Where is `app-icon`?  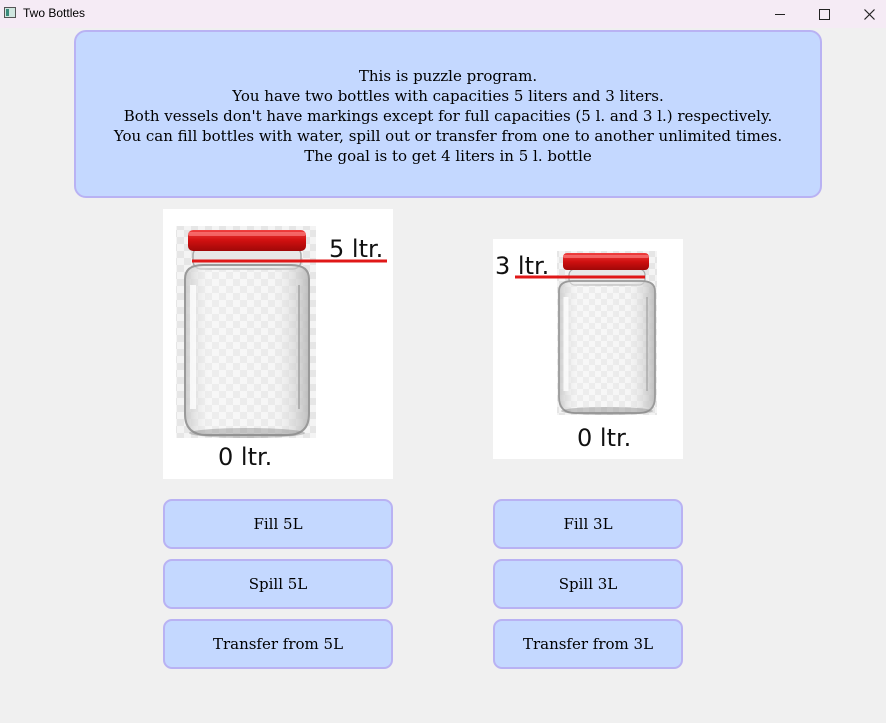 app-icon is located at coordinates (10, 12).